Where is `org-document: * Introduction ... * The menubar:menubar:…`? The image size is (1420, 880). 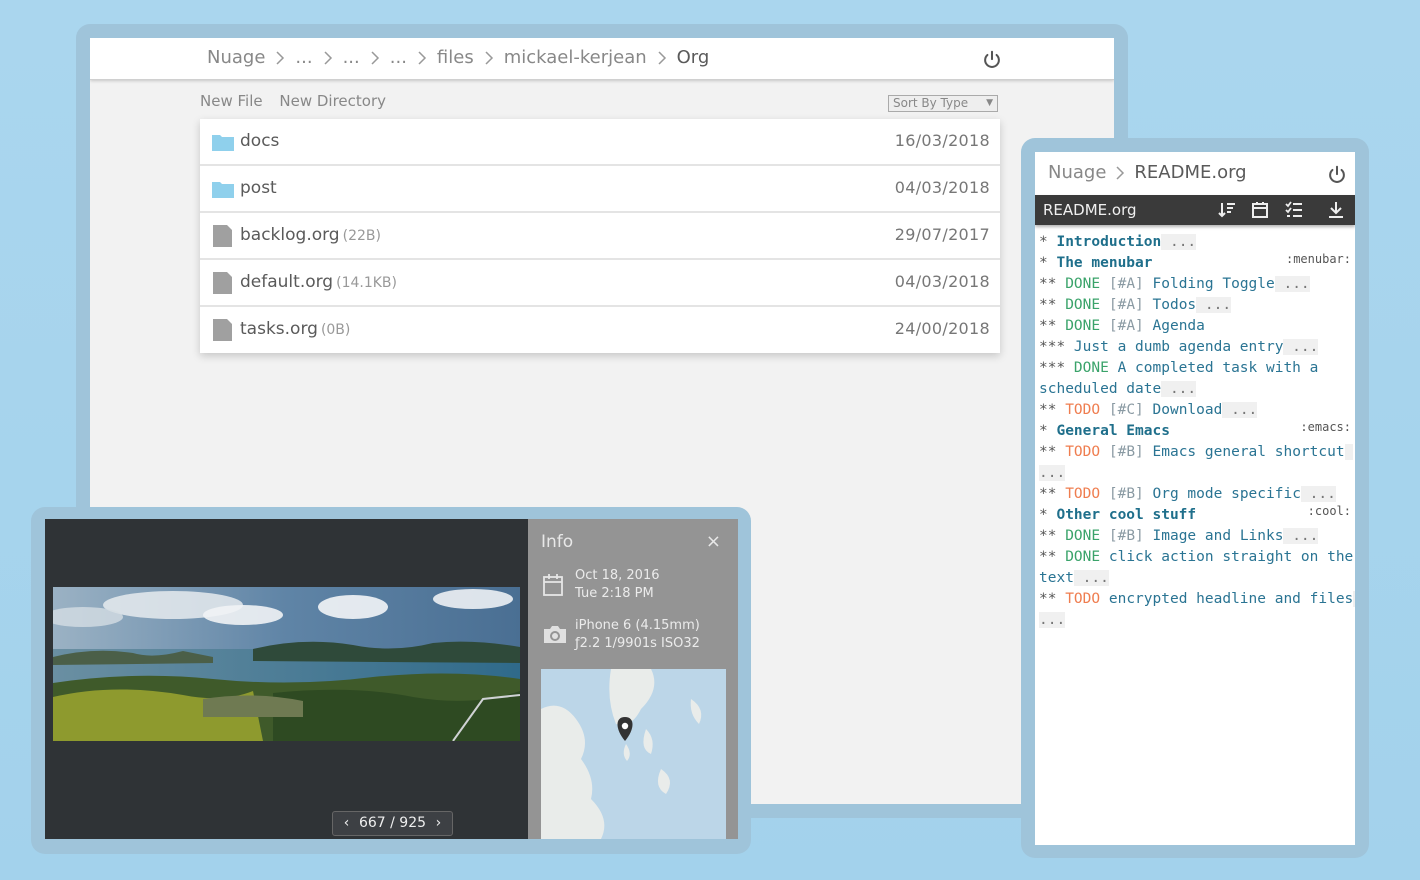 org-document: * Introduction ... * The menubar:menubar:… is located at coordinates (1197, 431).